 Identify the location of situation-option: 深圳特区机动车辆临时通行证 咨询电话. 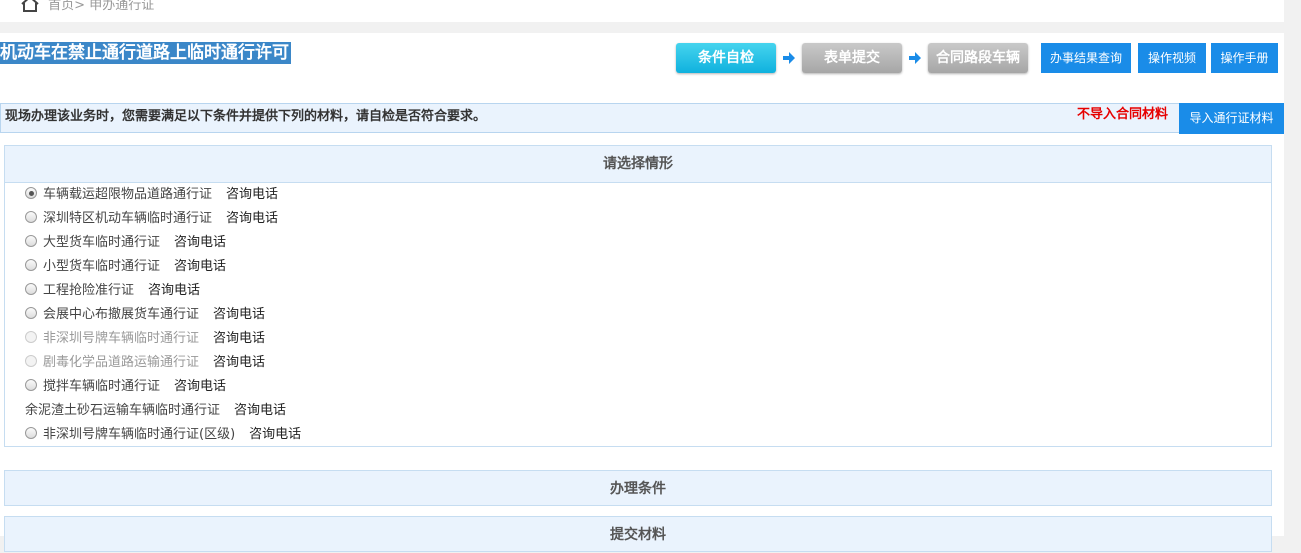
(151, 219).